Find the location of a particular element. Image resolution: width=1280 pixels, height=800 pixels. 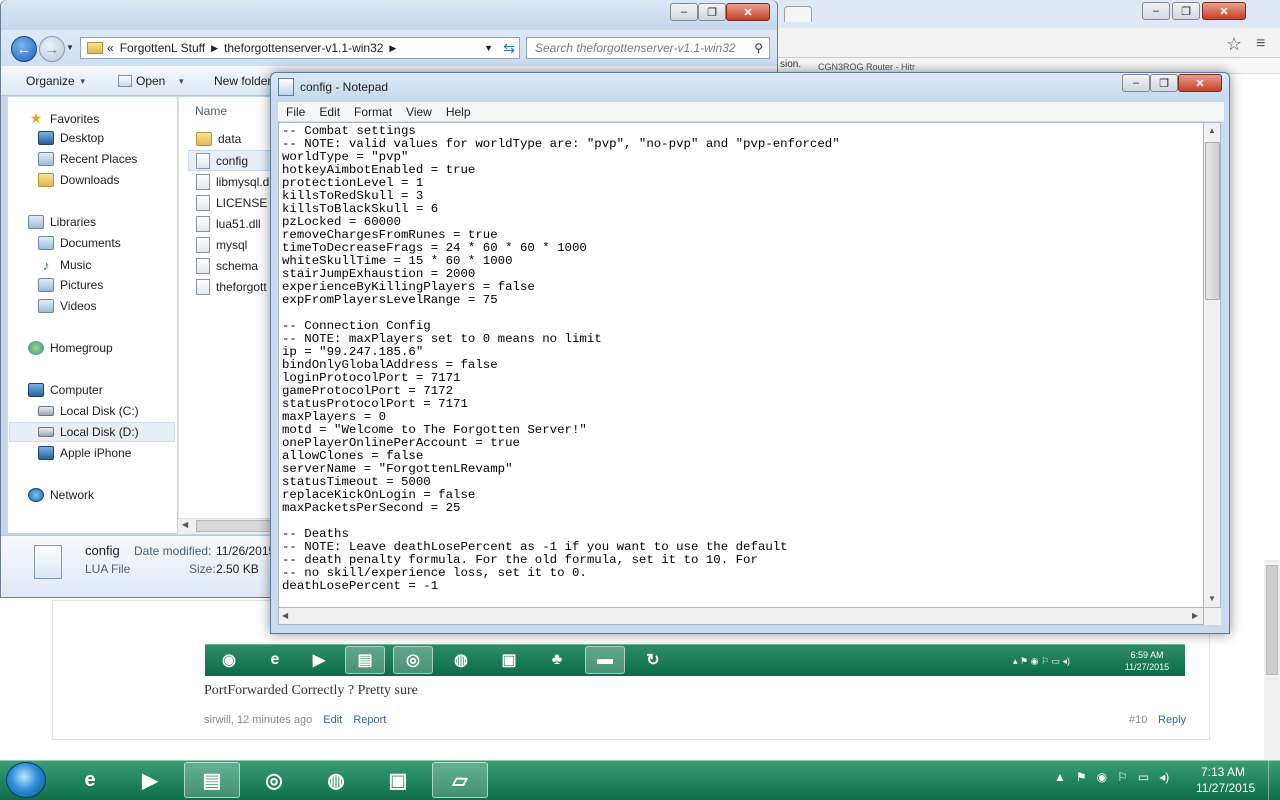

explorer-taskbar-icon: ▤ is located at coordinates (212, 780).